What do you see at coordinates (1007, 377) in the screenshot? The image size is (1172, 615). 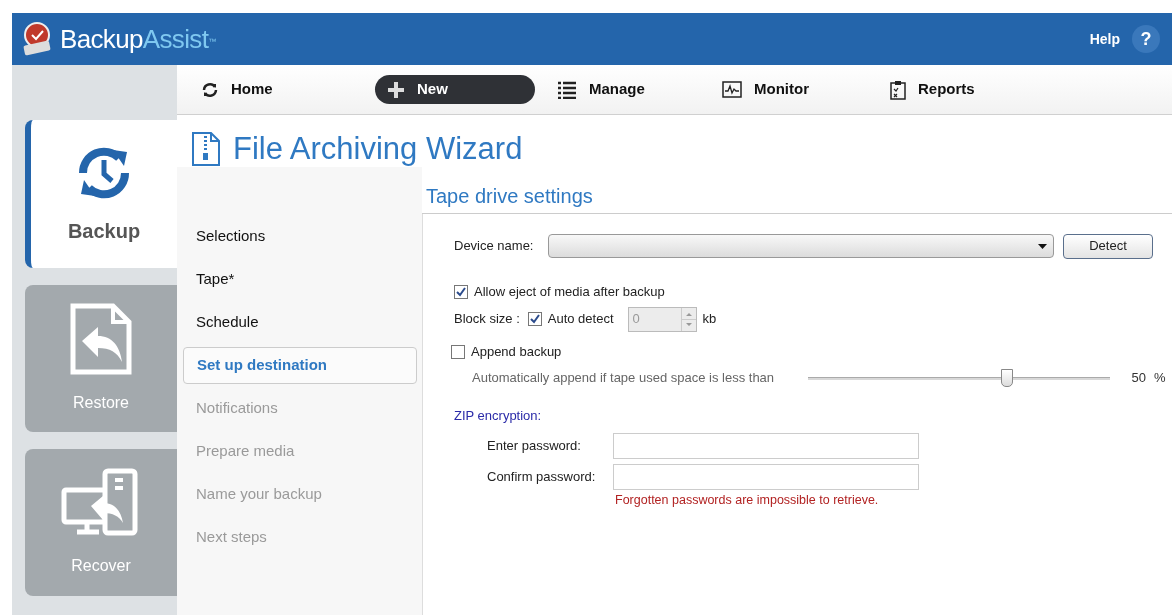 I see `slider-thumb` at bounding box center [1007, 377].